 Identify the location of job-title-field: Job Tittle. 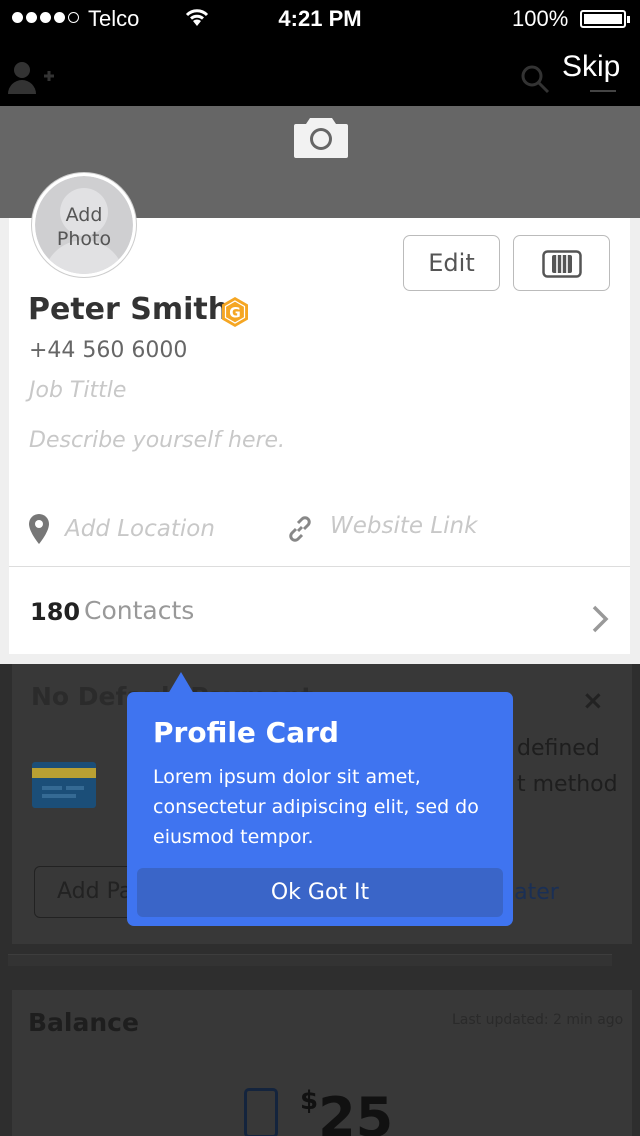
(77, 390).